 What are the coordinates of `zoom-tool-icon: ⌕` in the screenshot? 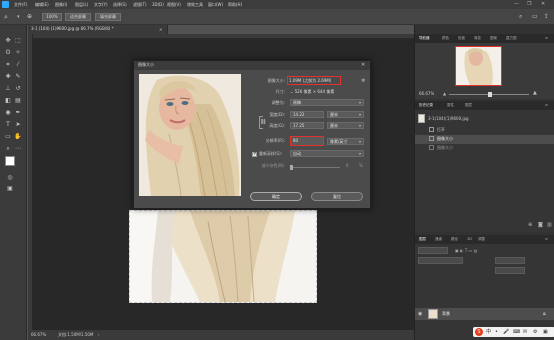 It's located at (8, 149).